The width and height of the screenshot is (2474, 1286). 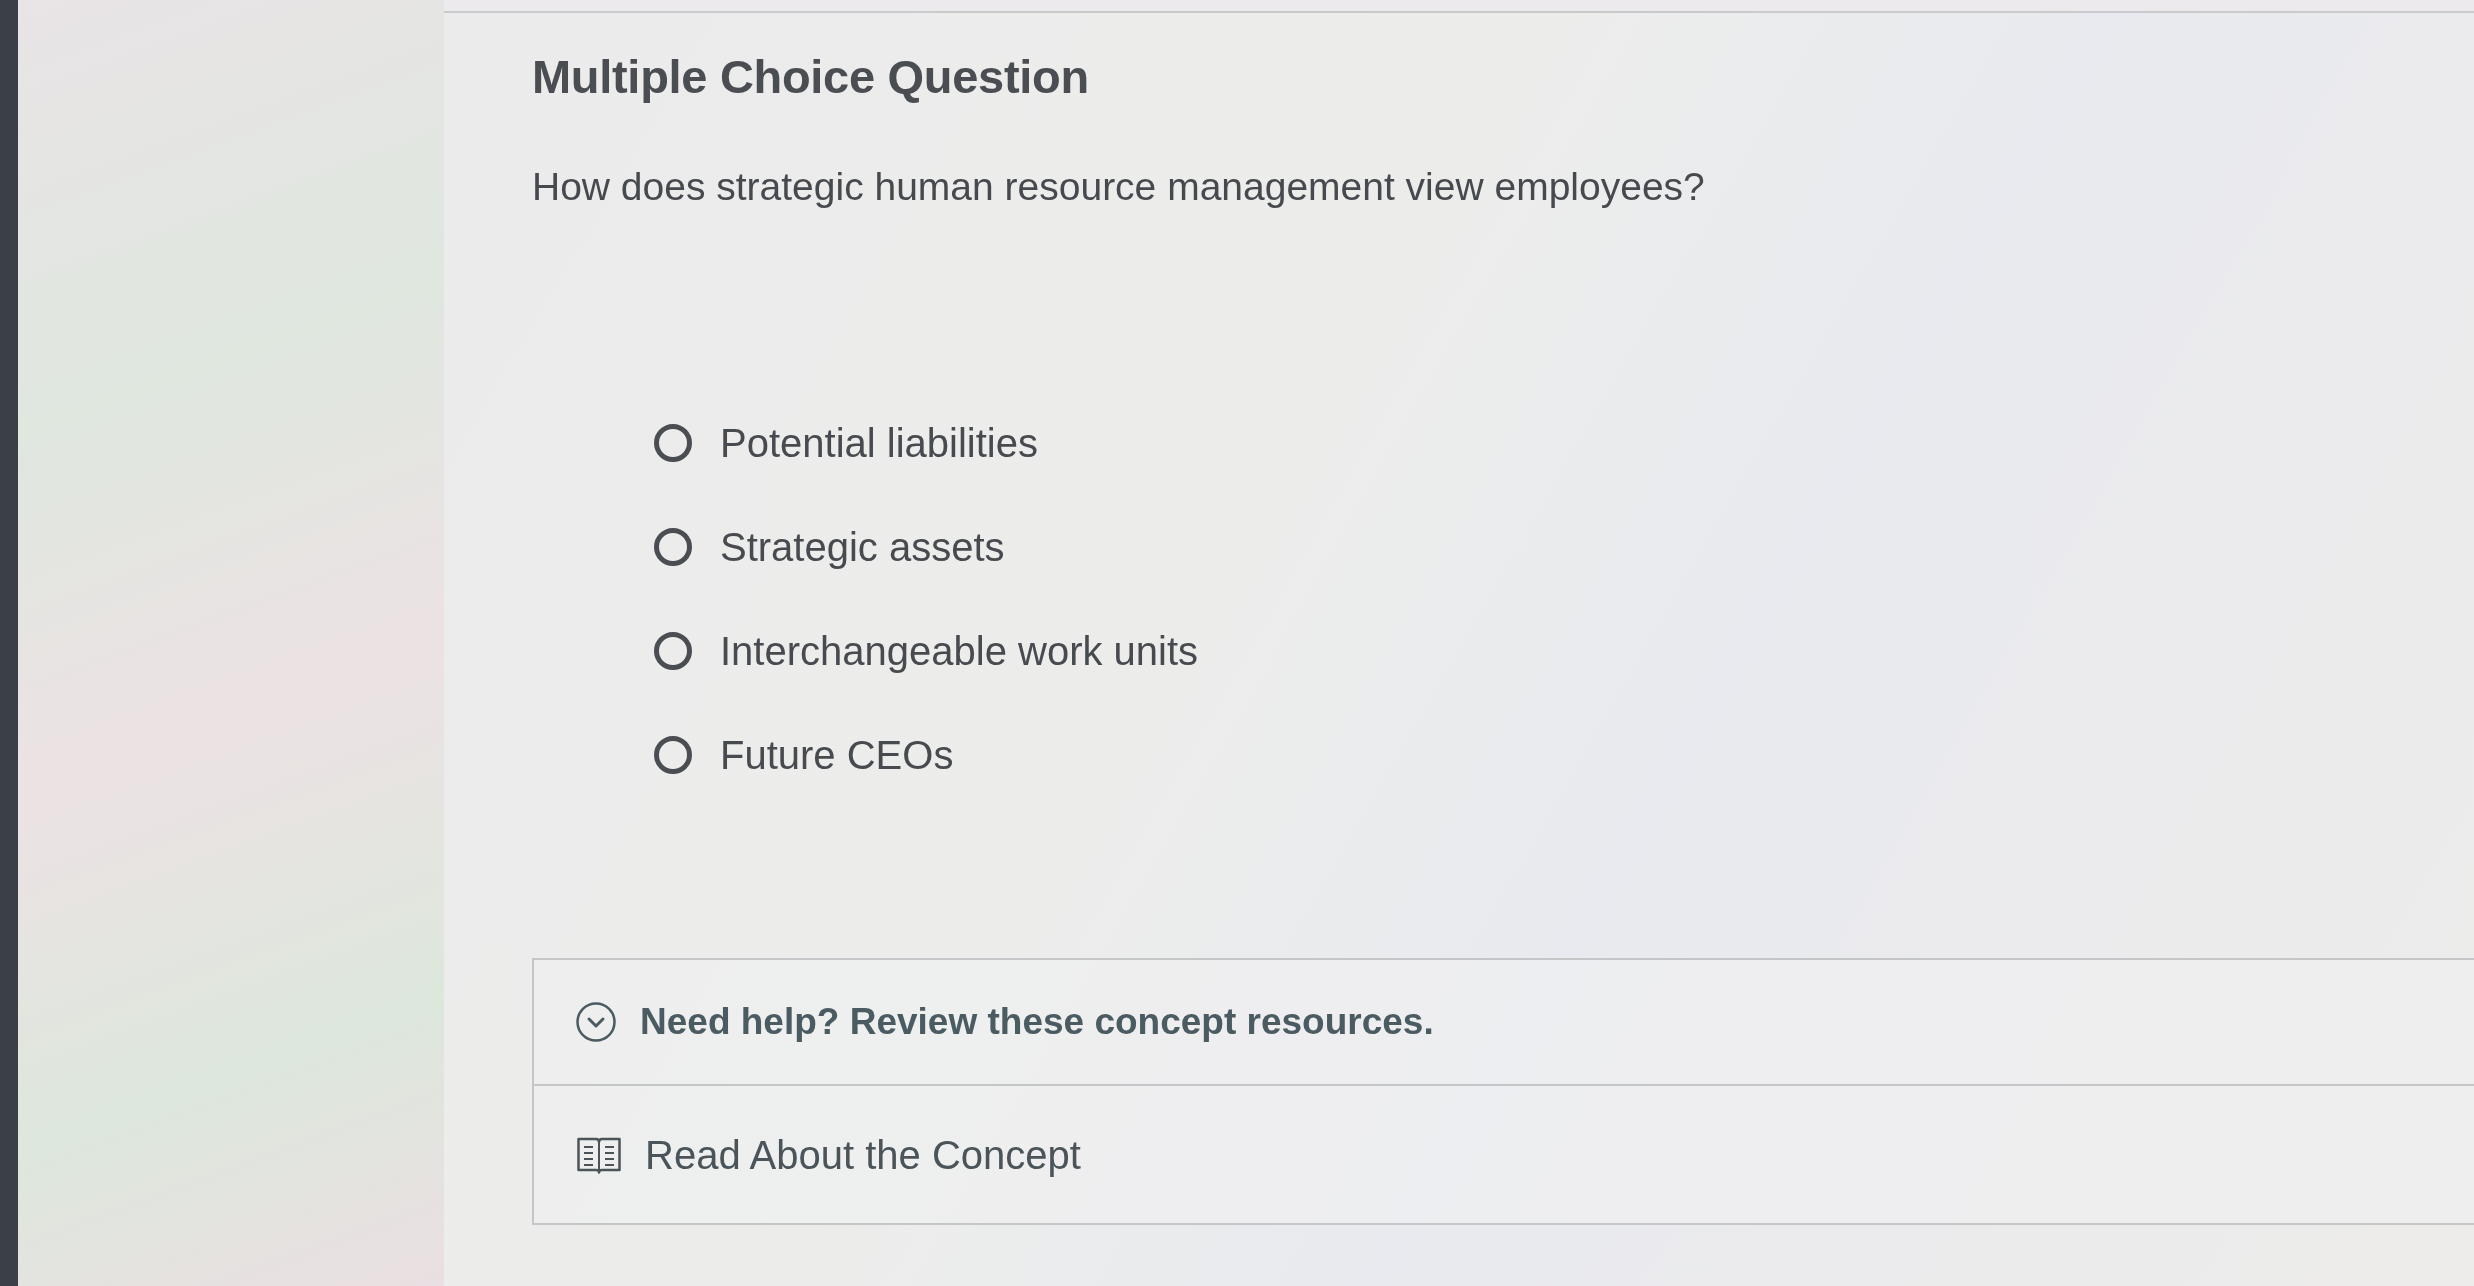 What do you see at coordinates (1119, 187) in the screenshot?
I see `question-text: How does strategic human resource management view employees?` at bounding box center [1119, 187].